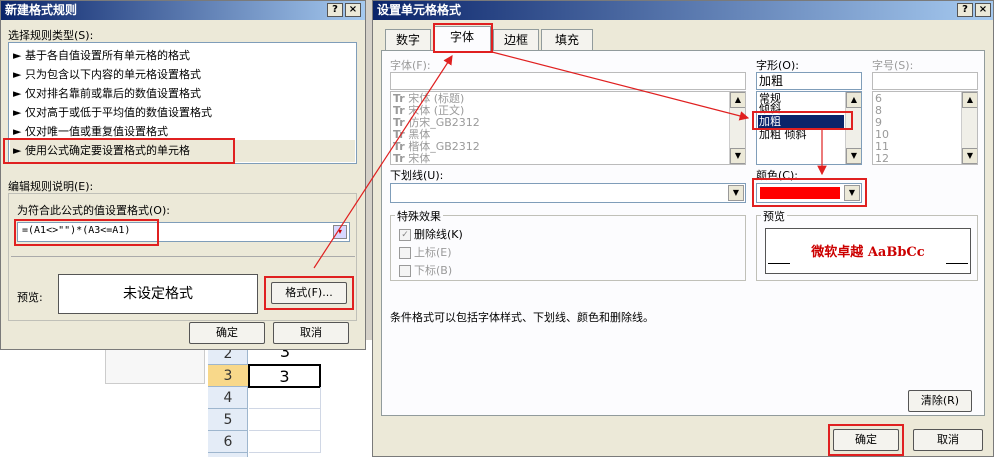 The height and width of the screenshot is (457, 994). I want to click on arrow-to-bold, so click(620, 86).